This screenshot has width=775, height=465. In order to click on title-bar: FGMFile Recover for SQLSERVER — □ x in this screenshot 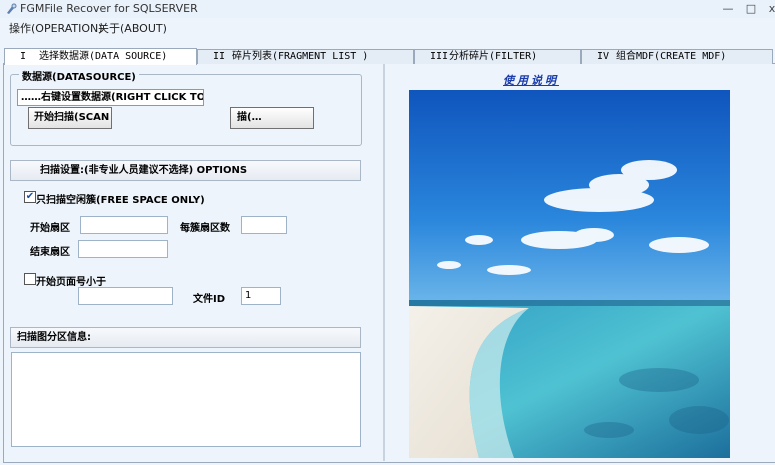, I will do `click(387, 9)`.